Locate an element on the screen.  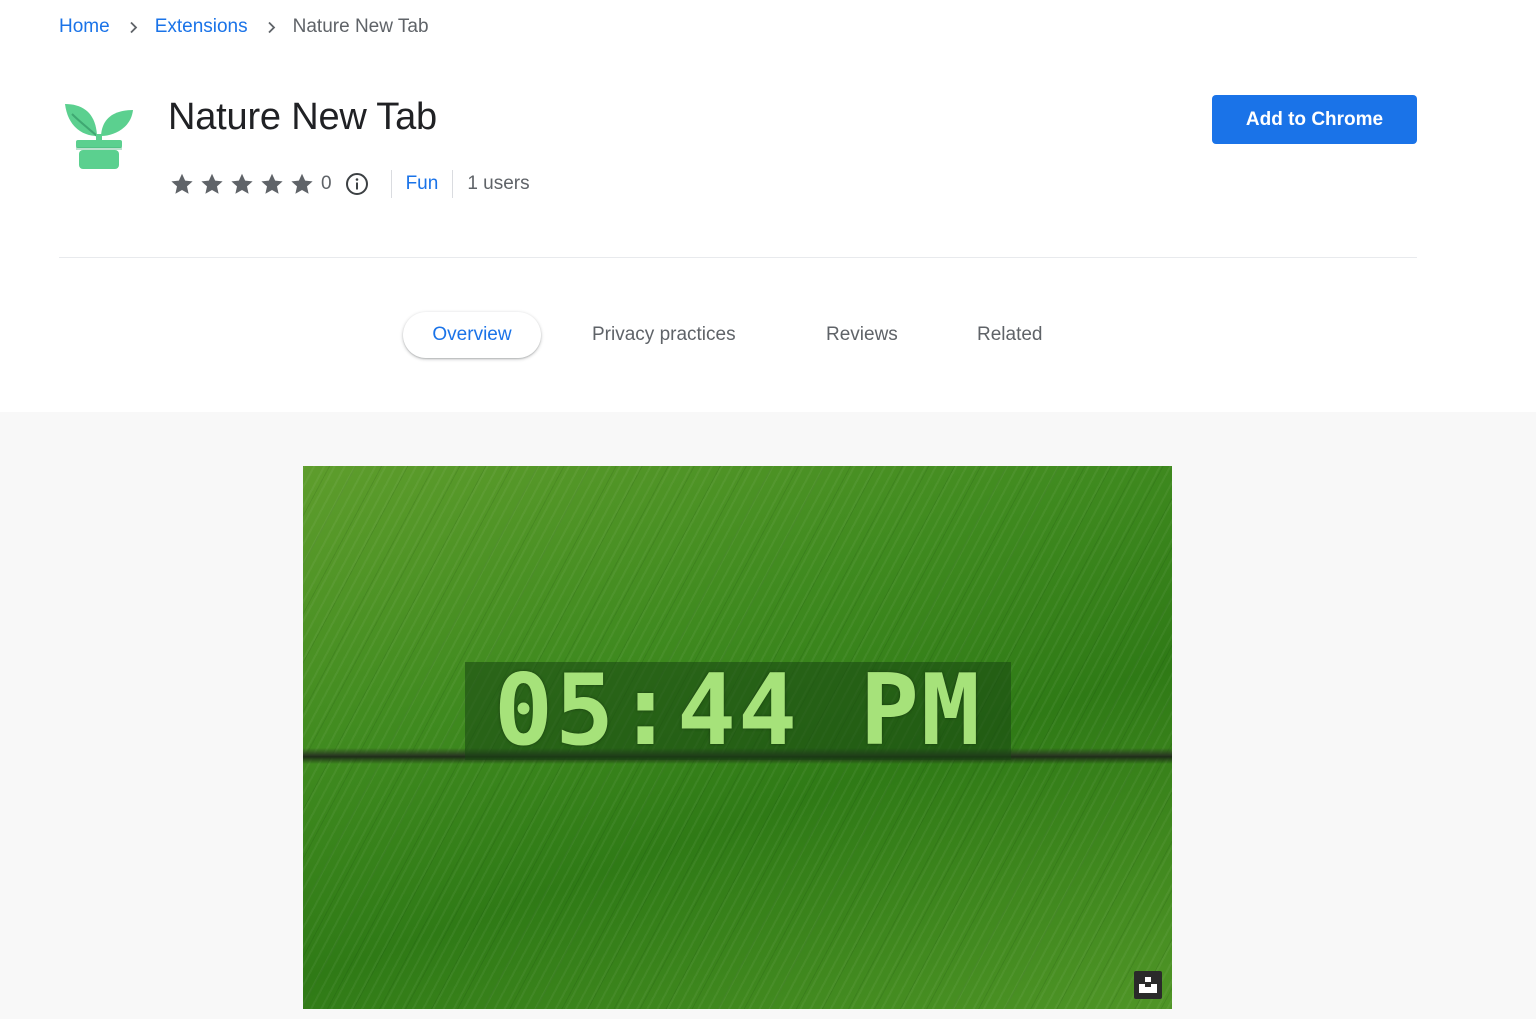
tab-overview: Overview is located at coordinates (472, 335).